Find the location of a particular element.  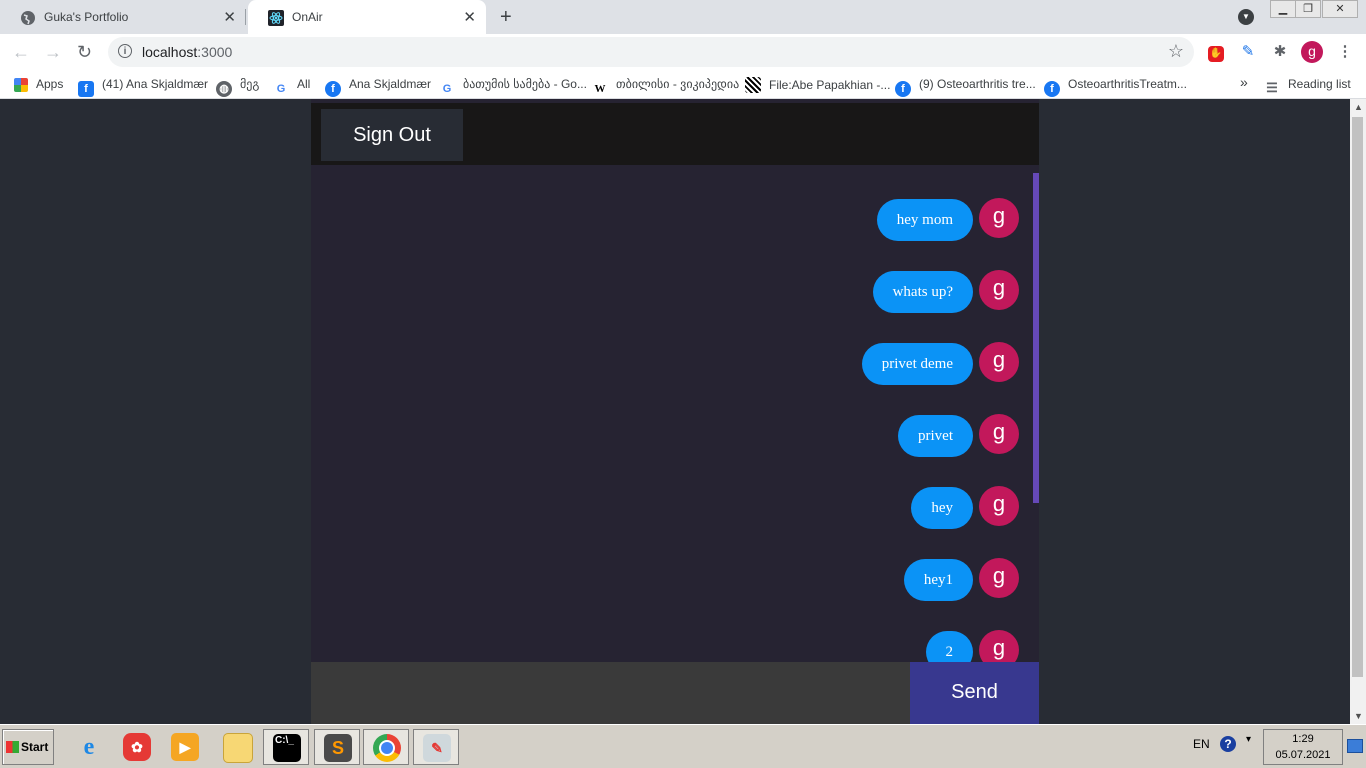

tab-search-icon: ▼ is located at coordinates (1246, 17).